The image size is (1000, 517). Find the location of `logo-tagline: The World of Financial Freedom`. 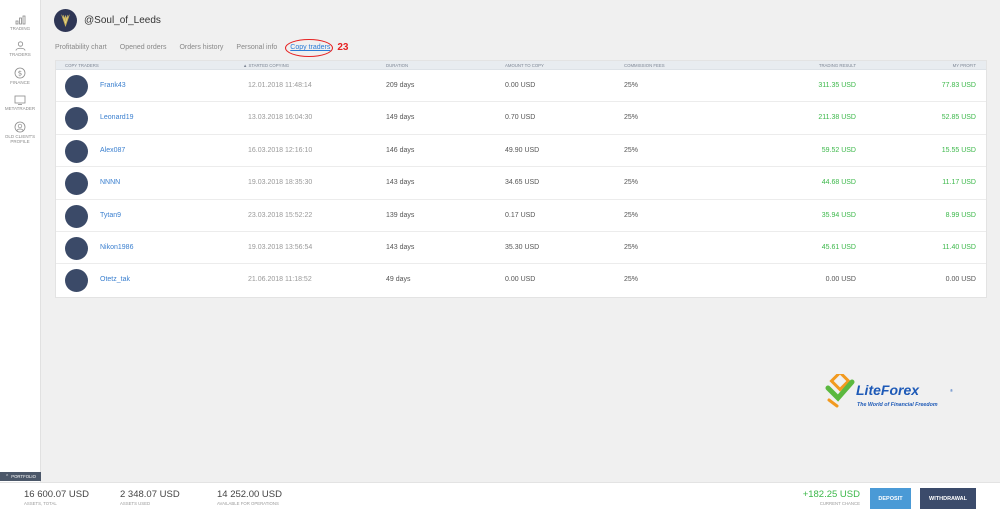

logo-tagline: The World of Financial Freedom is located at coordinates (897, 405).